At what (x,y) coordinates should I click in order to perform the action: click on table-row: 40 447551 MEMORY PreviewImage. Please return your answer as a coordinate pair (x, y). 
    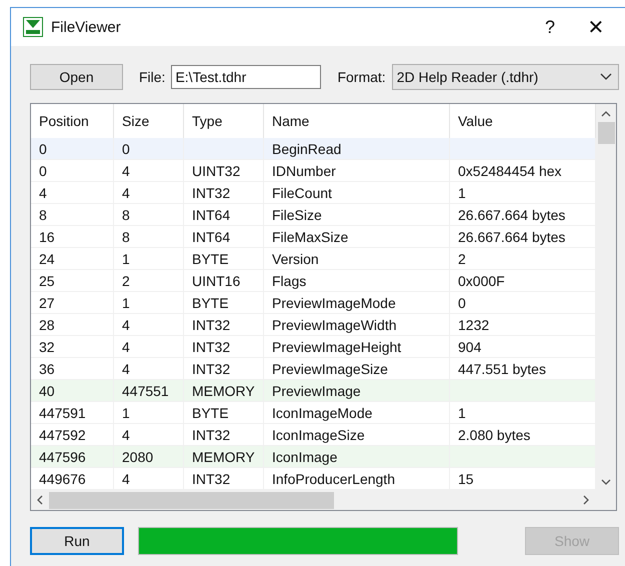
    Looking at the image, I should click on (313, 391).